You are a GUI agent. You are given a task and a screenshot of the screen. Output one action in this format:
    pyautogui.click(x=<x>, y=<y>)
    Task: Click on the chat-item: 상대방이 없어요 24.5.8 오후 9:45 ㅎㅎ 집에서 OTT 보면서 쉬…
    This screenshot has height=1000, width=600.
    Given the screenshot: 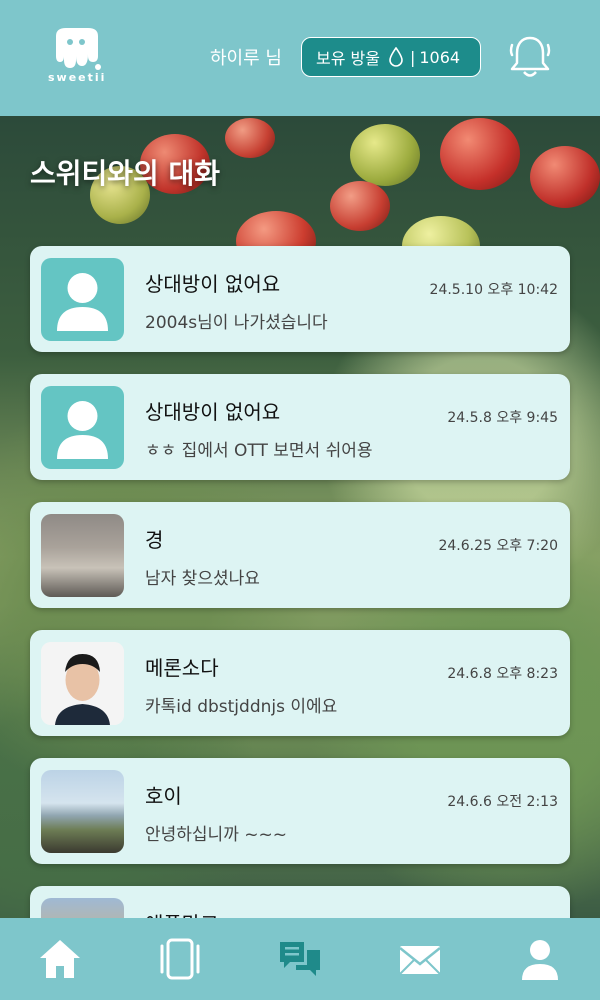 What is the action you would take?
    pyautogui.click(x=300, y=427)
    